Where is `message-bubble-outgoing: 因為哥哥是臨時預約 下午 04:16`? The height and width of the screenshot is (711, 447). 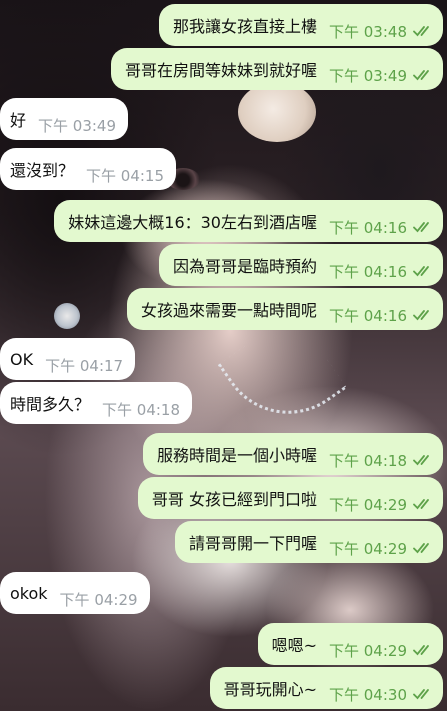 message-bubble-outgoing: 因為哥哥是臨時預約 下午 04:16 is located at coordinates (300, 265).